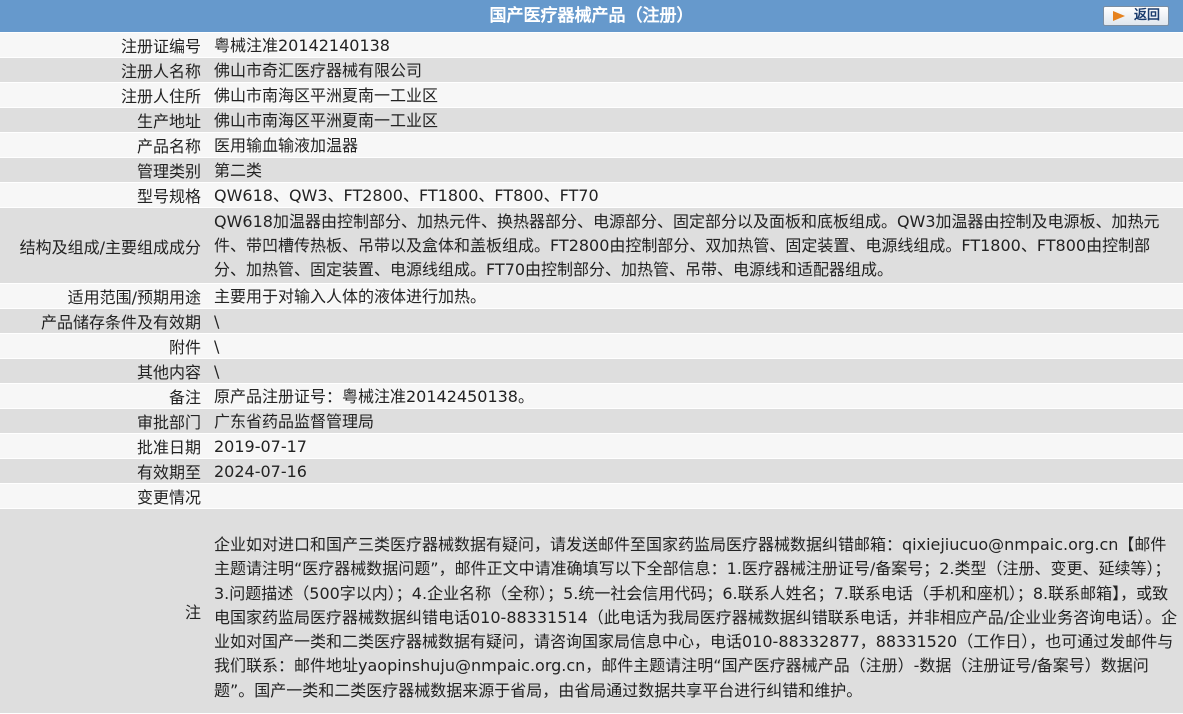 This screenshot has width=1183, height=714. Describe the element at coordinates (350, 296) in the screenshot. I see `field-value: 主要用于对输入人体的液体进行加热。` at that location.